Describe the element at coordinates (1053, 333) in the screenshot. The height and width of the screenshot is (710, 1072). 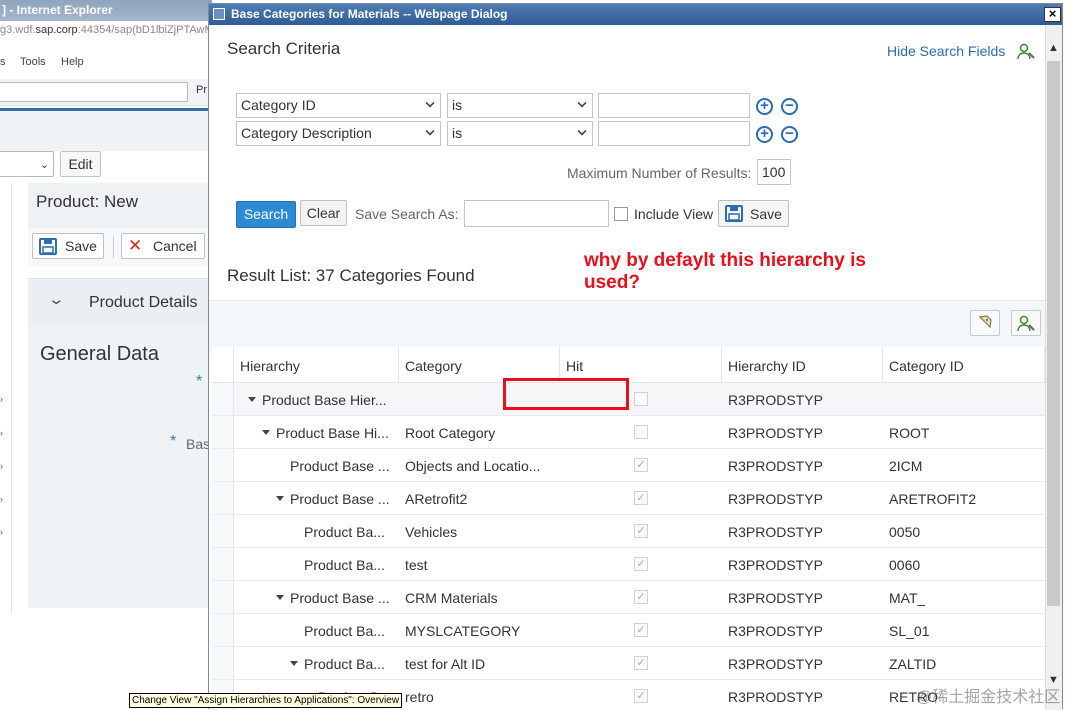
I see `scroll-thumb` at that location.